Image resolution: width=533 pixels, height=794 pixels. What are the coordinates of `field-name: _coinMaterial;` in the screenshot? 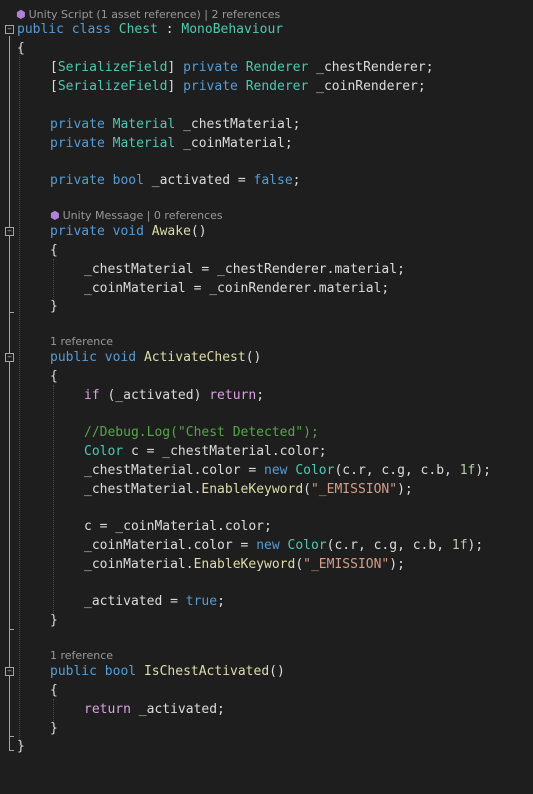 It's located at (238, 143).